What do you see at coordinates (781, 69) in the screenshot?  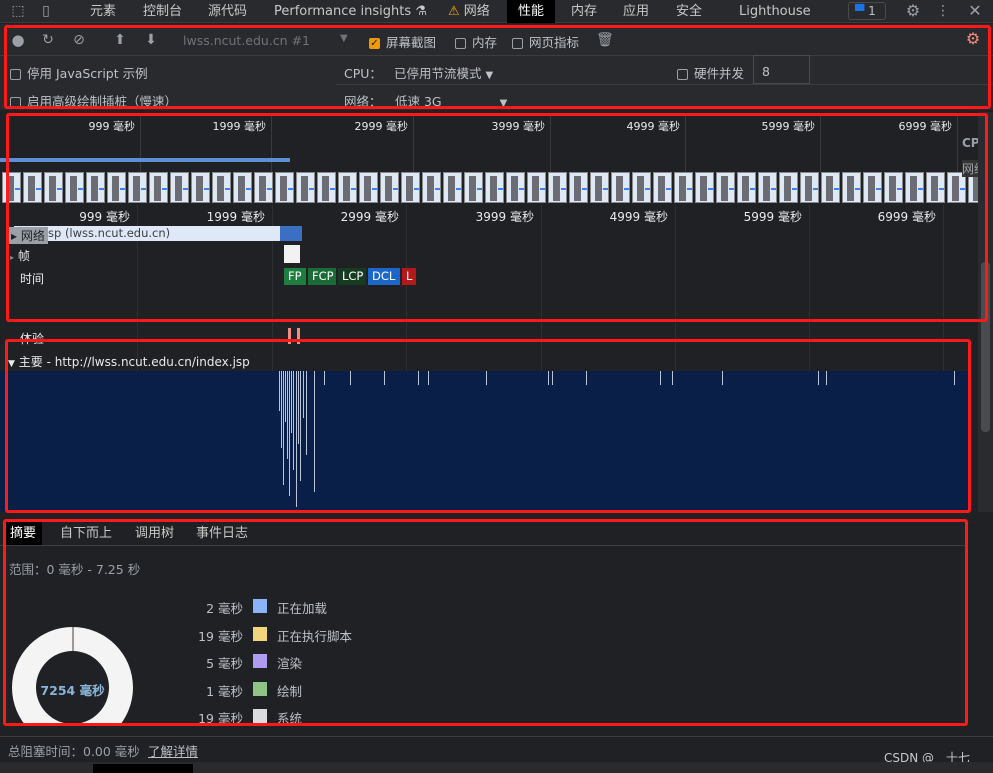 I see `hw-concurrency-input: 8` at bounding box center [781, 69].